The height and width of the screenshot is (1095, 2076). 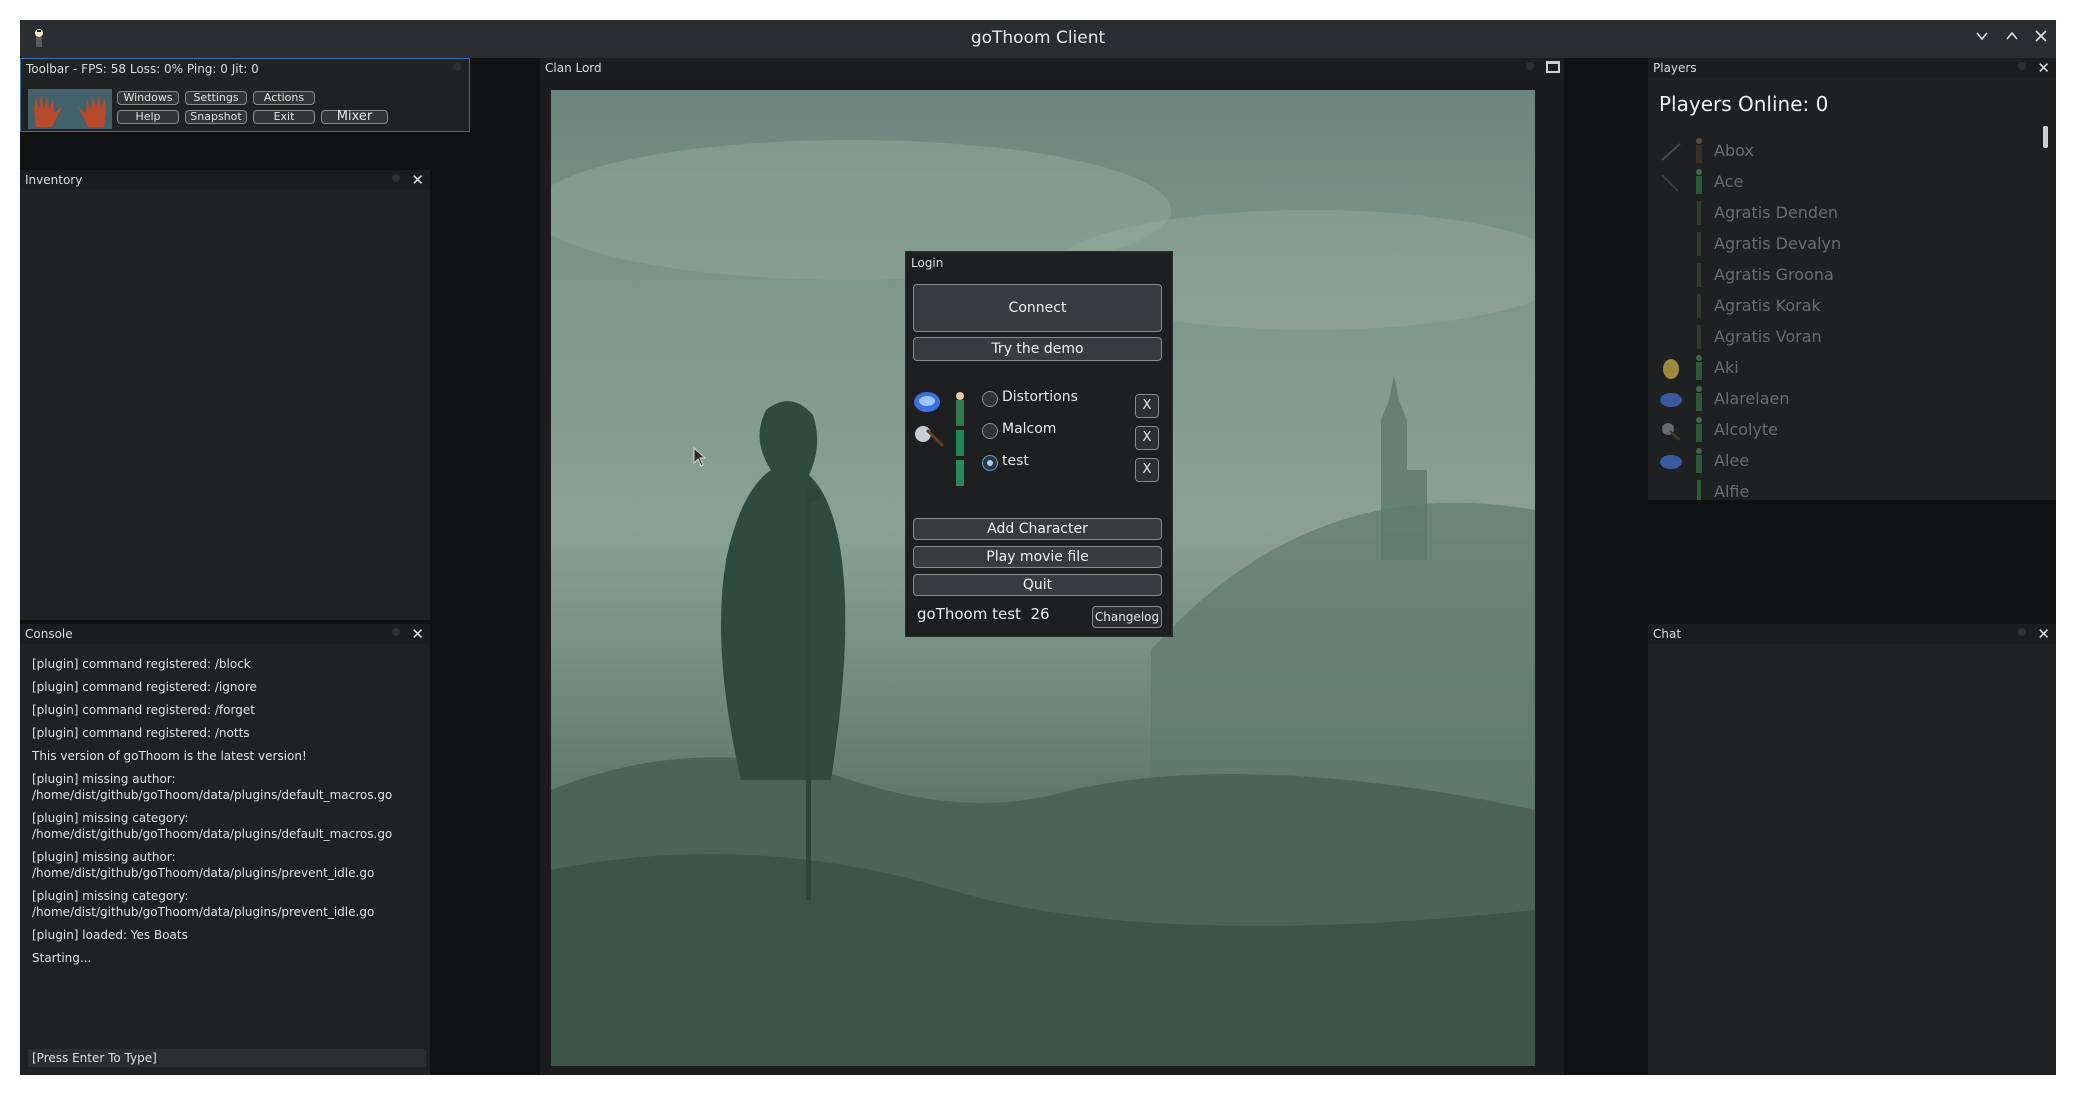 What do you see at coordinates (1670, 183) in the screenshot?
I see `staff-icon` at bounding box center [1670, 183].